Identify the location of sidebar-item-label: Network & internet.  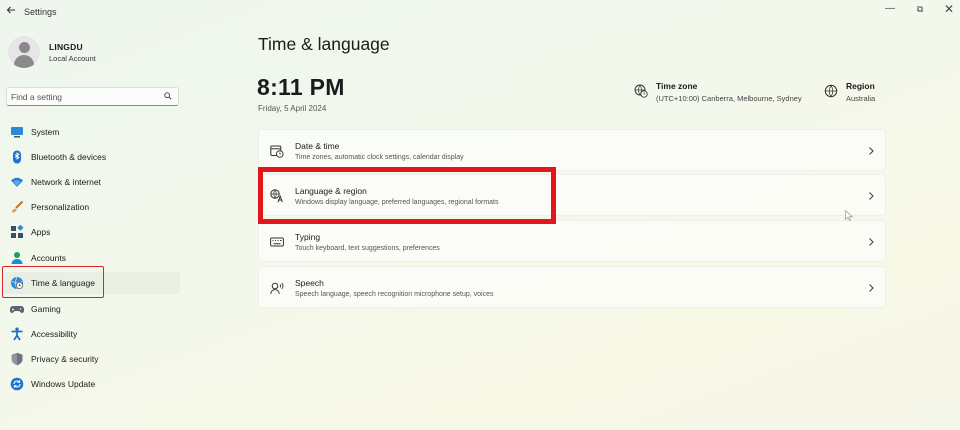
(66, 182).